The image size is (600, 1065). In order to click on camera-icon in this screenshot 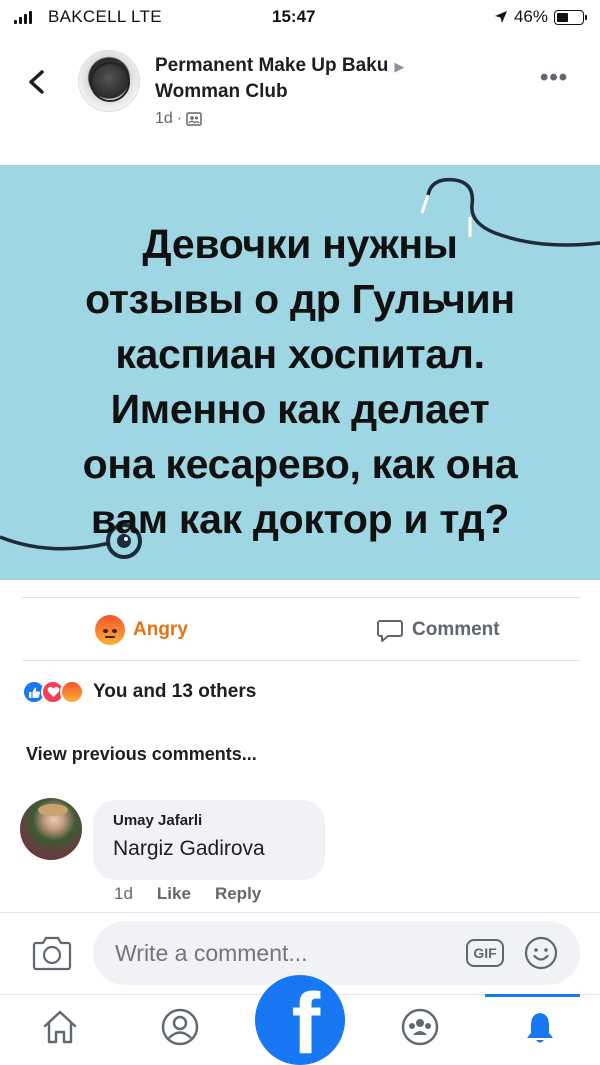, I will do `click(52, 953)`.